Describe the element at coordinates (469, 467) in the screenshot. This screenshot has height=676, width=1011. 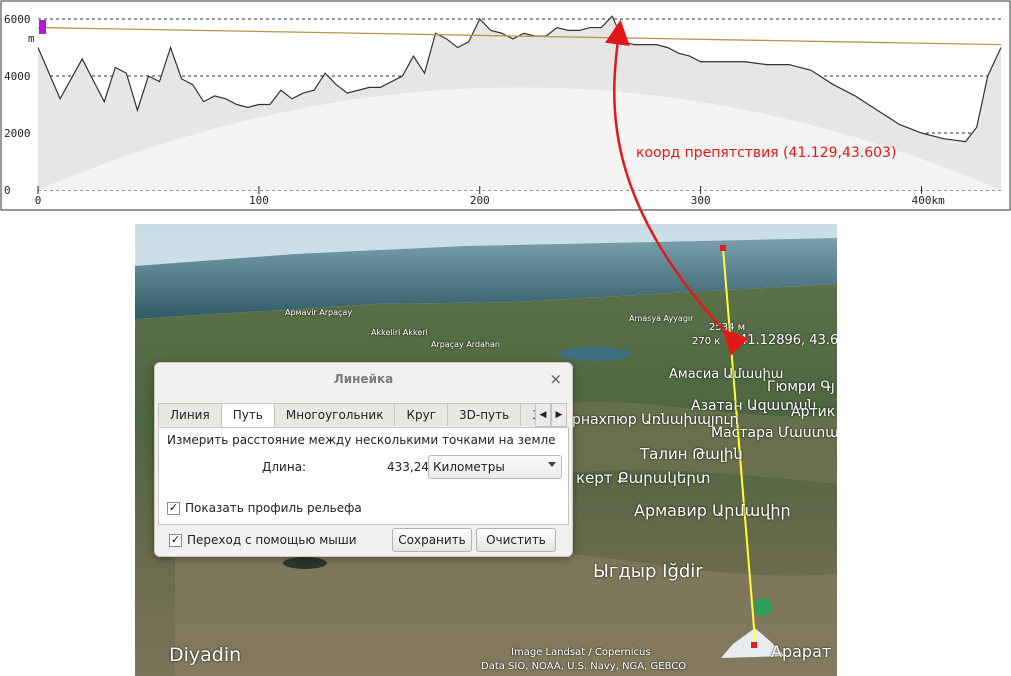
I see `unit-select-value: Километры` at that location.